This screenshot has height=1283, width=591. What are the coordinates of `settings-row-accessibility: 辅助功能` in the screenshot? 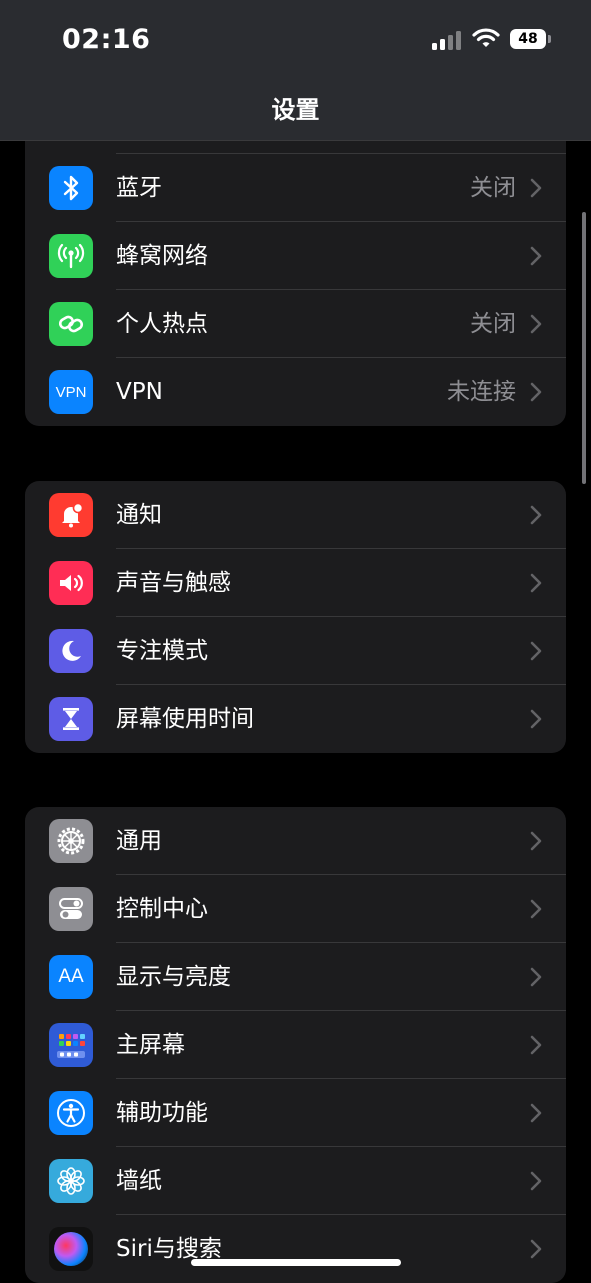 It's located at (295, 1113).